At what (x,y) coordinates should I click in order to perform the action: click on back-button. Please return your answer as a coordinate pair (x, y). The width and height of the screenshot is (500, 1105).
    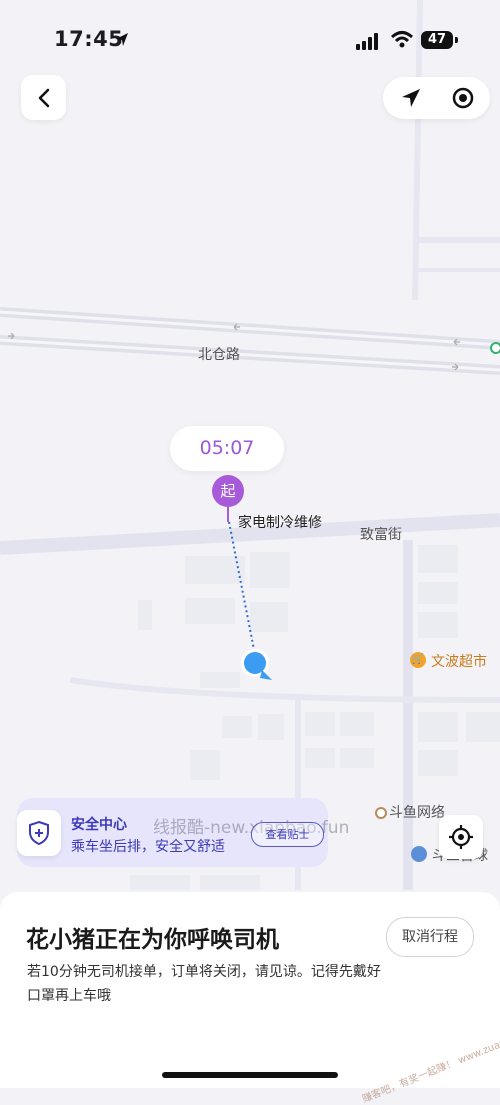
    Looking at the image, I should click on (43, 97).